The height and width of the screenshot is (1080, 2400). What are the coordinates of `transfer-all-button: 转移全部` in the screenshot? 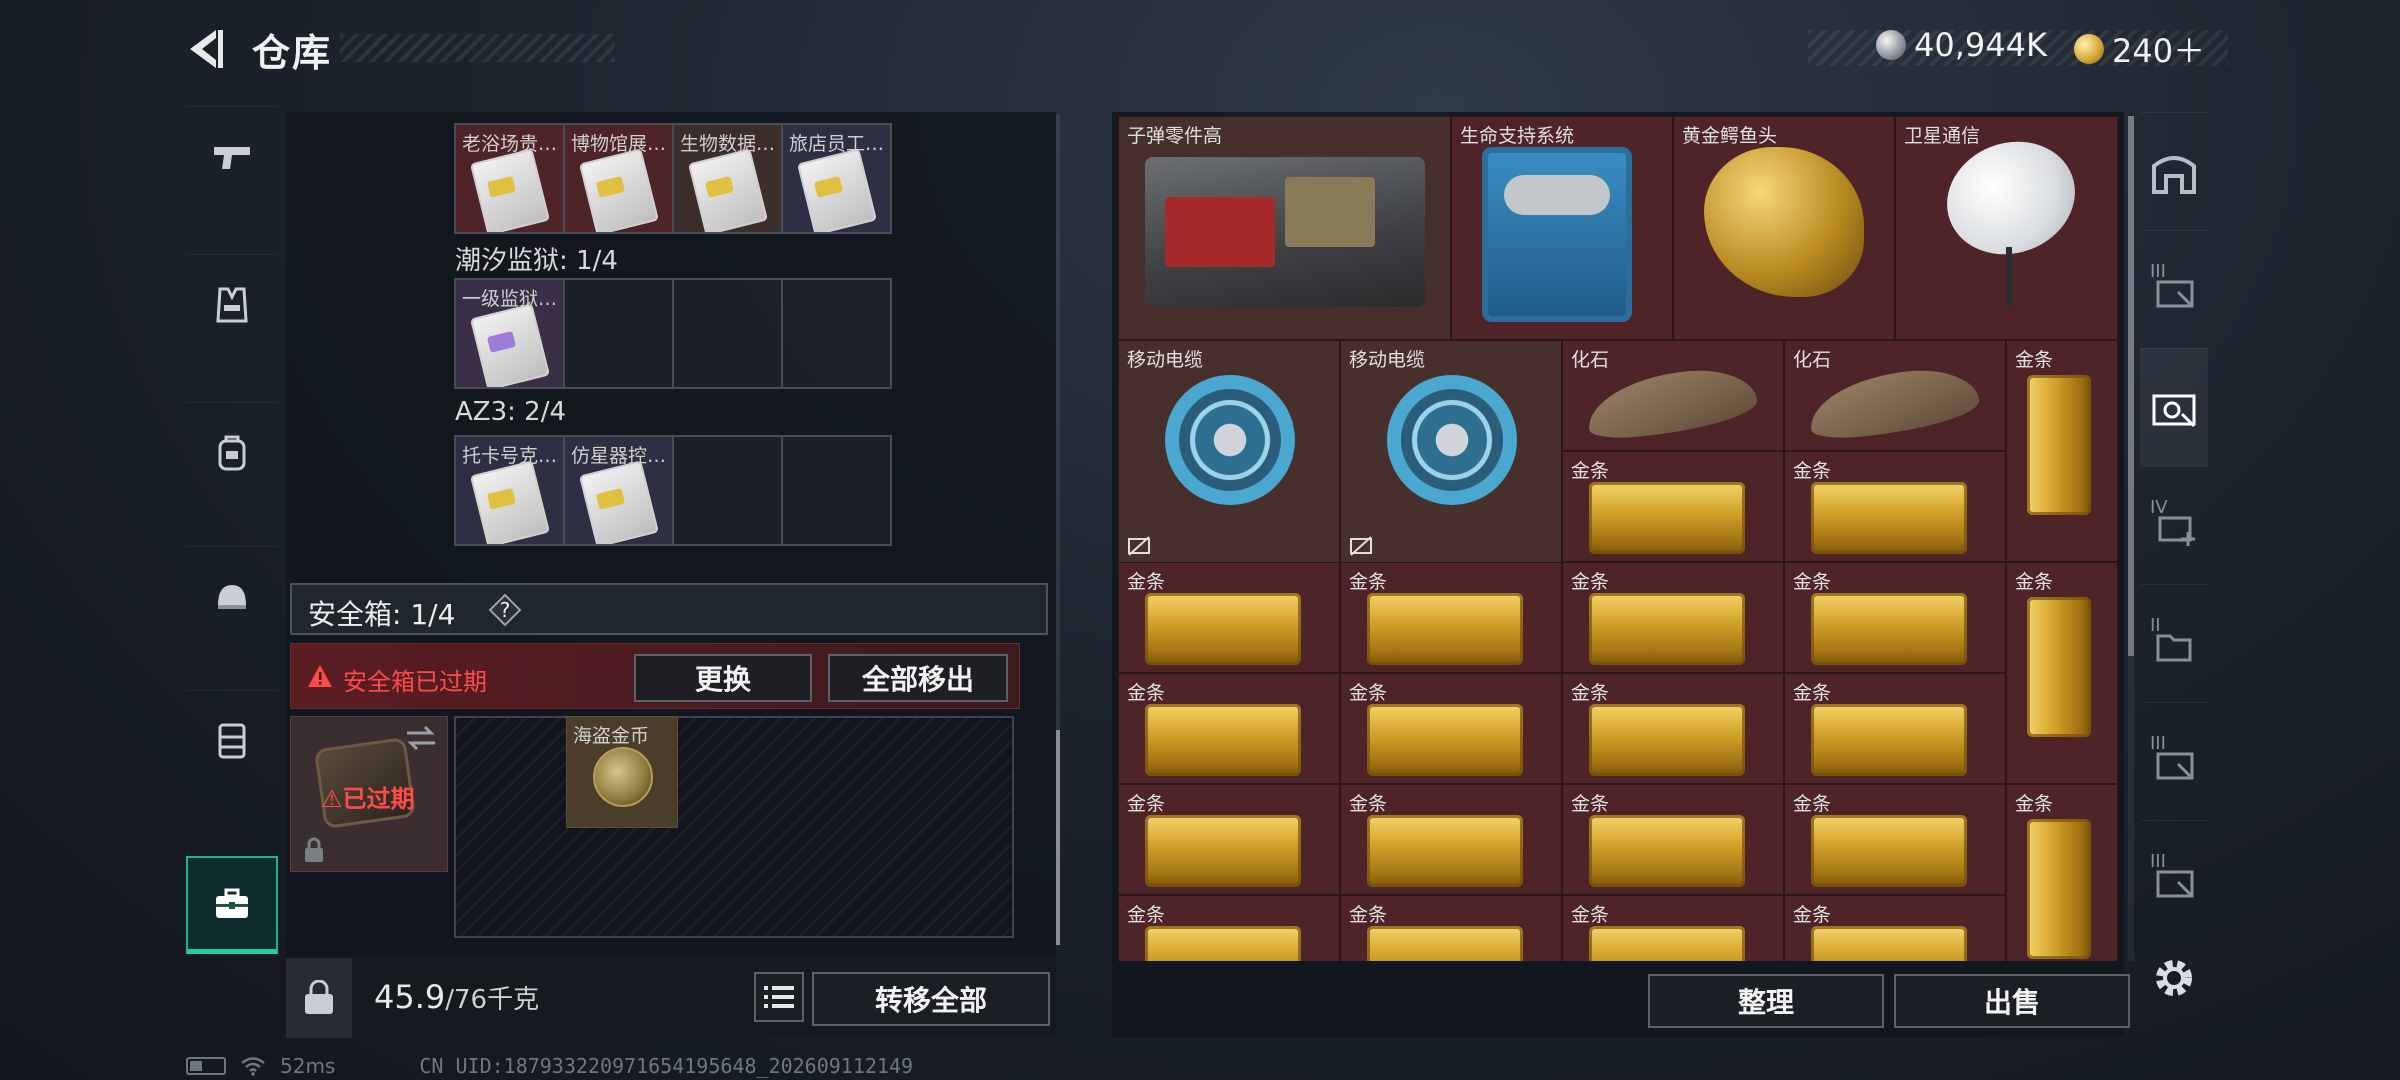 It's located at (931, 999).